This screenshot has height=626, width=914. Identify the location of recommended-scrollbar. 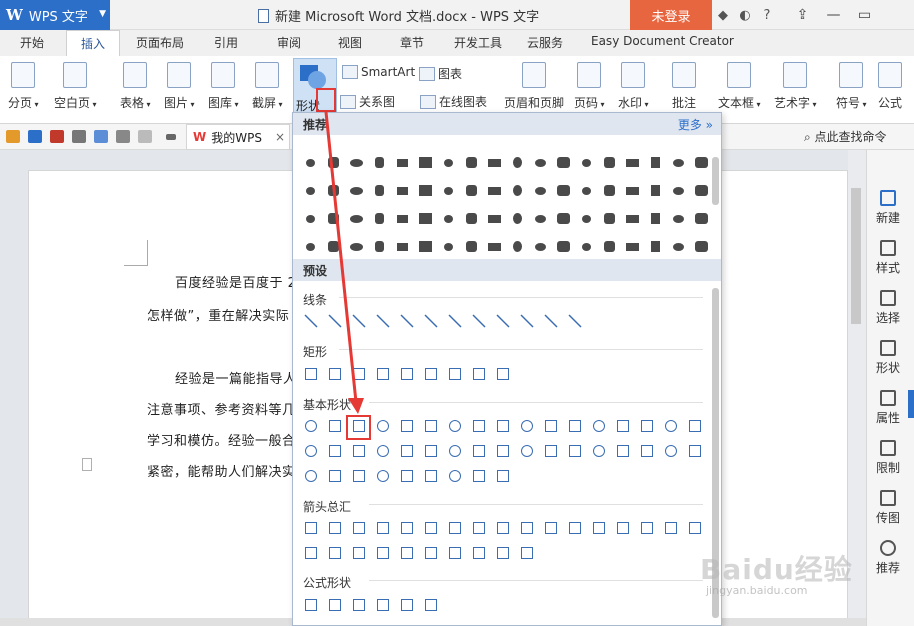
(715, 181).